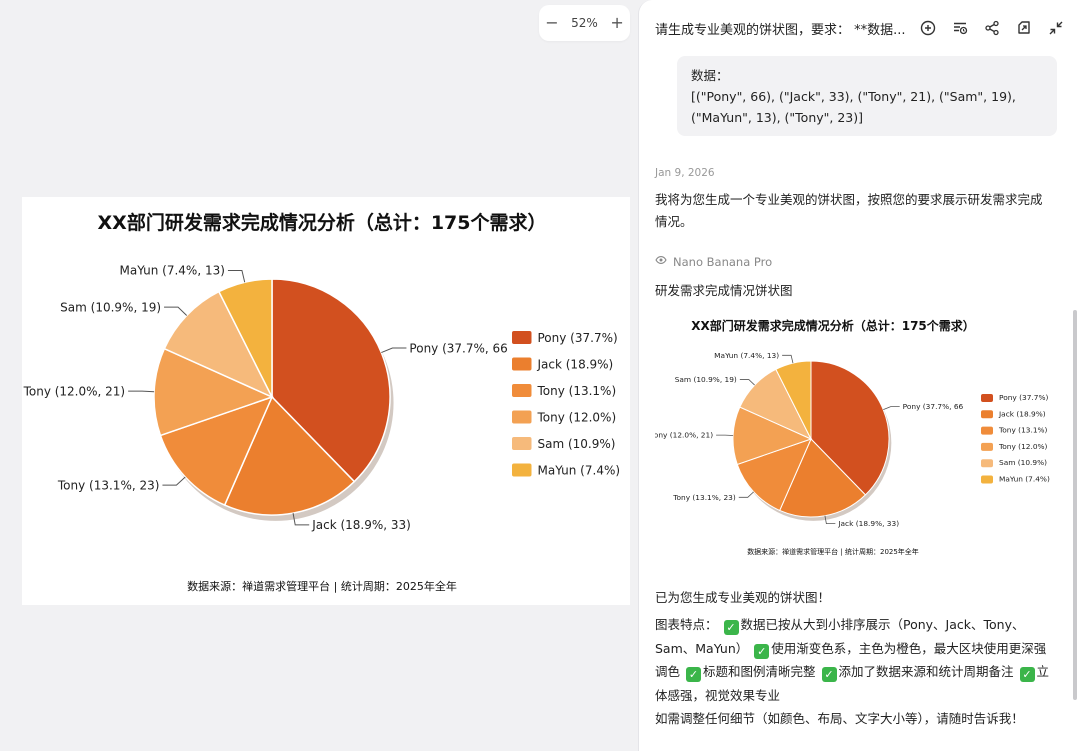 The width and height of the screenshot is (1080, 751). I want to click on message-date: Jan 9, 2026, so click(685, 173).